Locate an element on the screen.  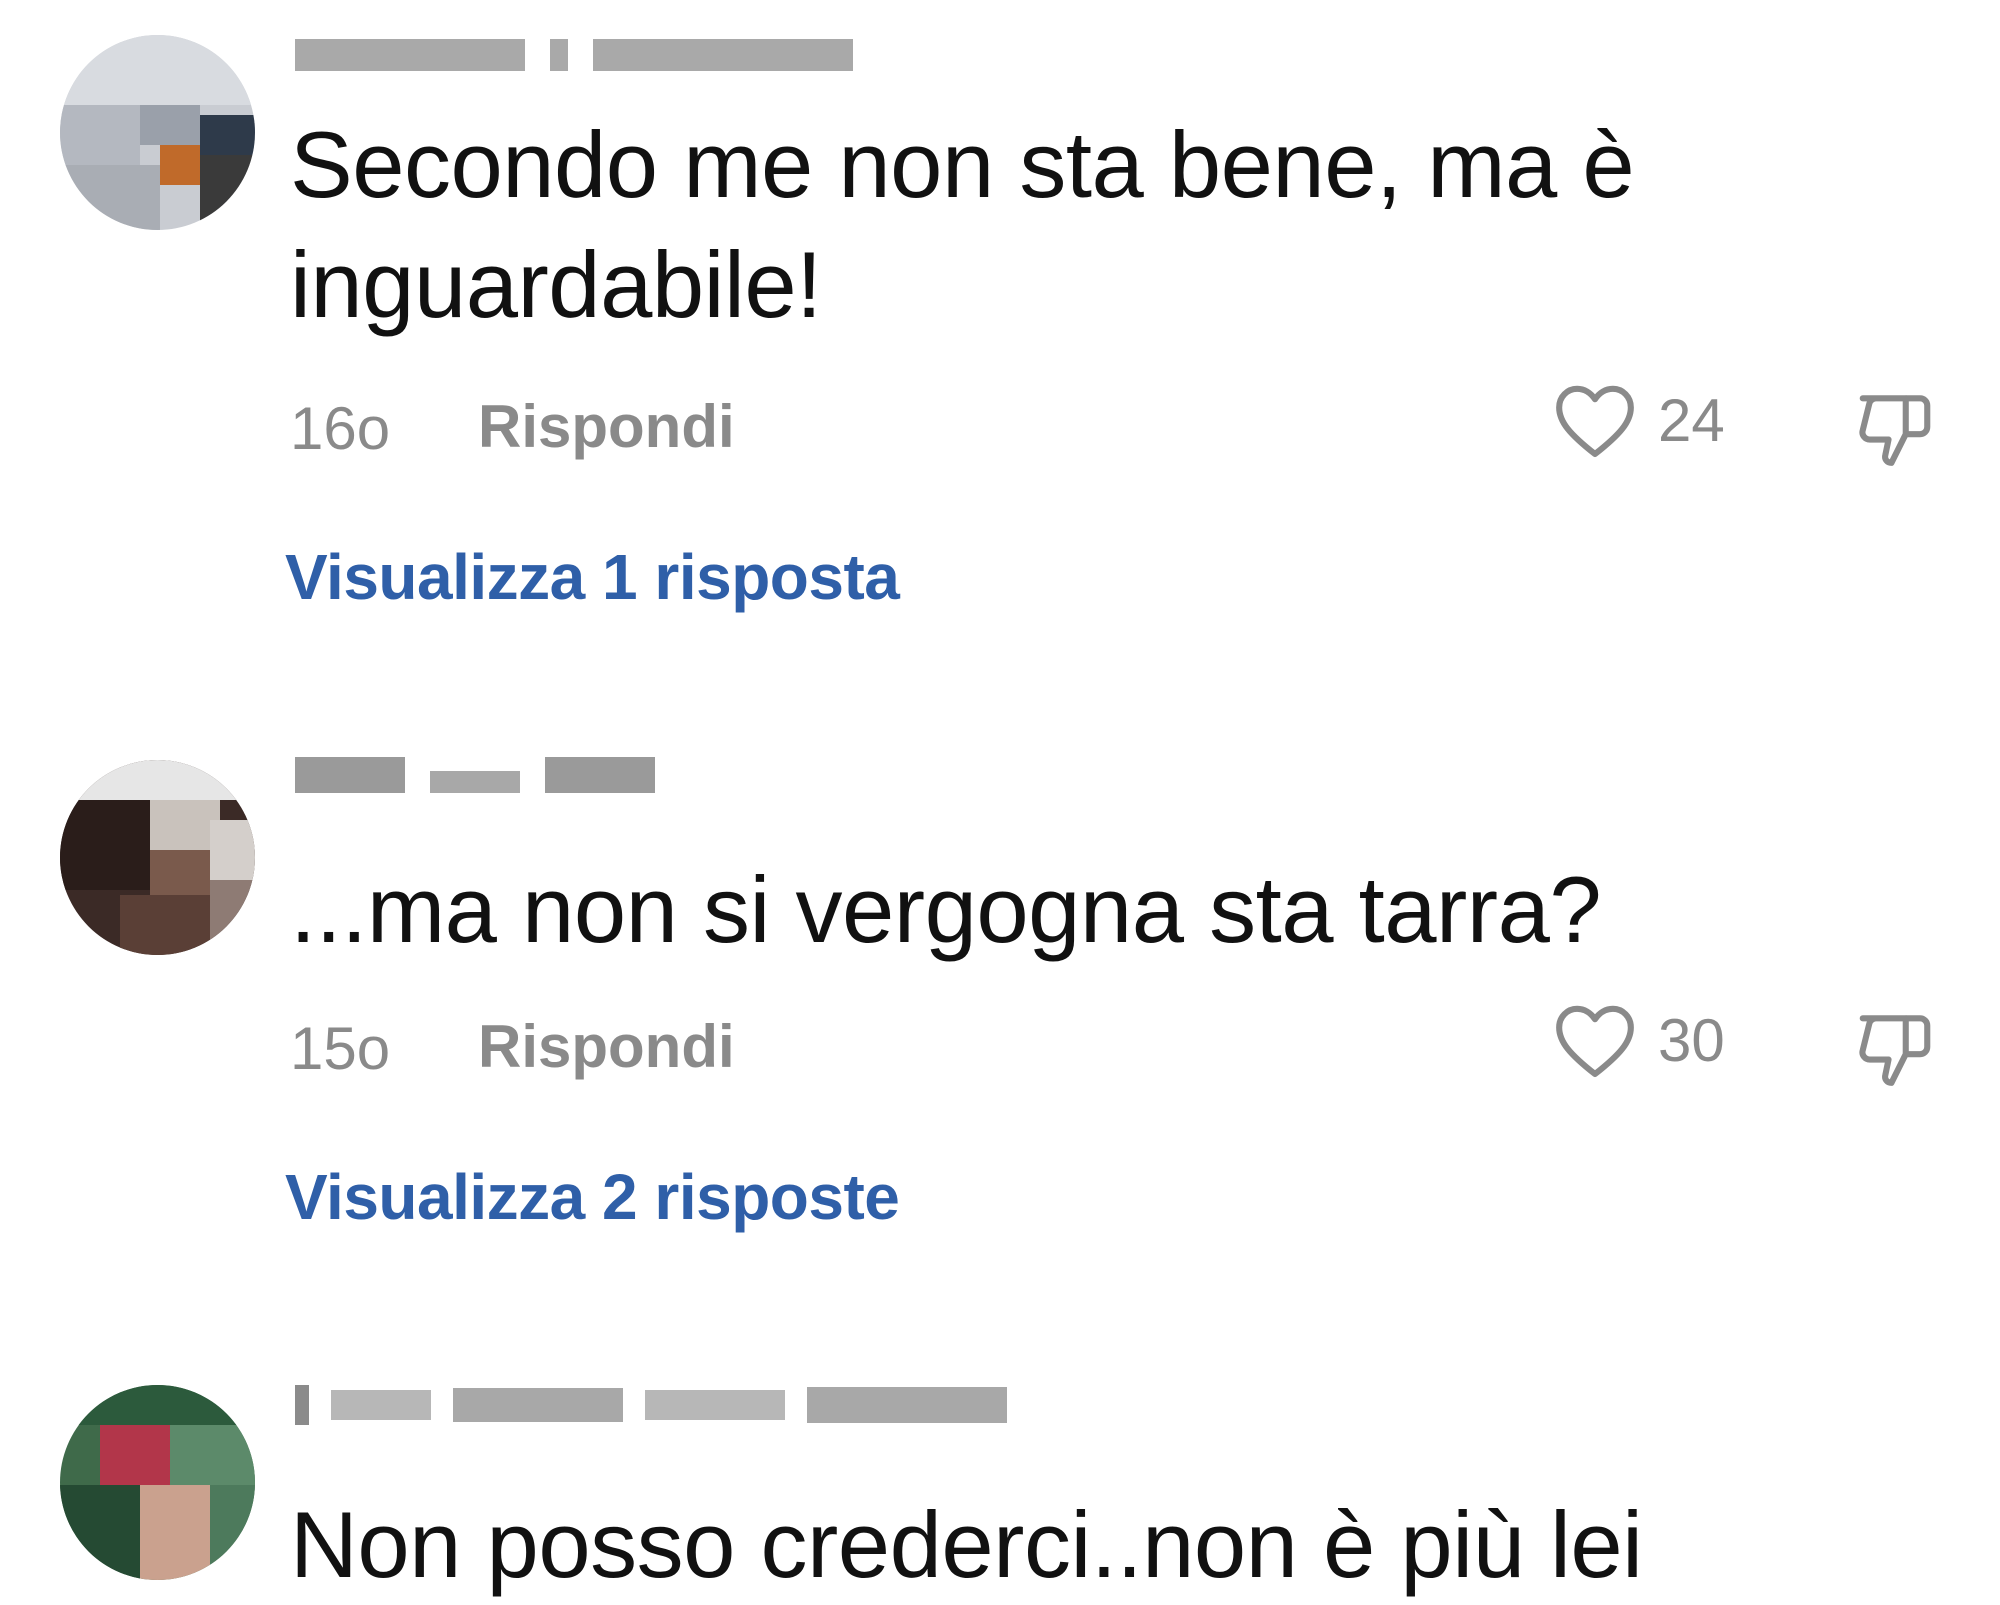
view-replies-link: Visualizza 1 risposta is located at coordinates (592, 577).